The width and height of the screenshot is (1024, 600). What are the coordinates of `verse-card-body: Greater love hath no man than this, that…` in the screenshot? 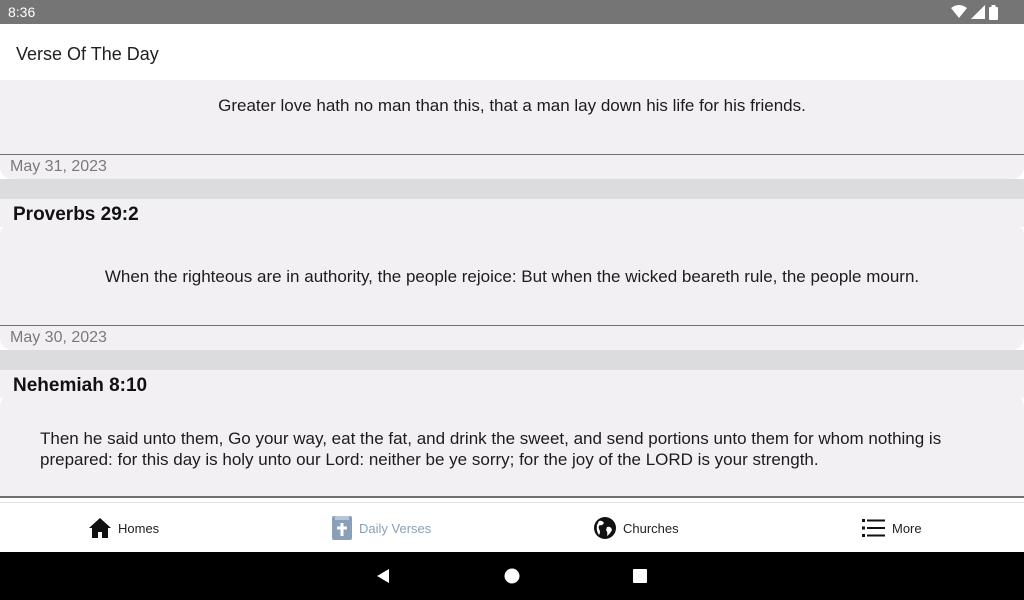 It's located at (512, 118).